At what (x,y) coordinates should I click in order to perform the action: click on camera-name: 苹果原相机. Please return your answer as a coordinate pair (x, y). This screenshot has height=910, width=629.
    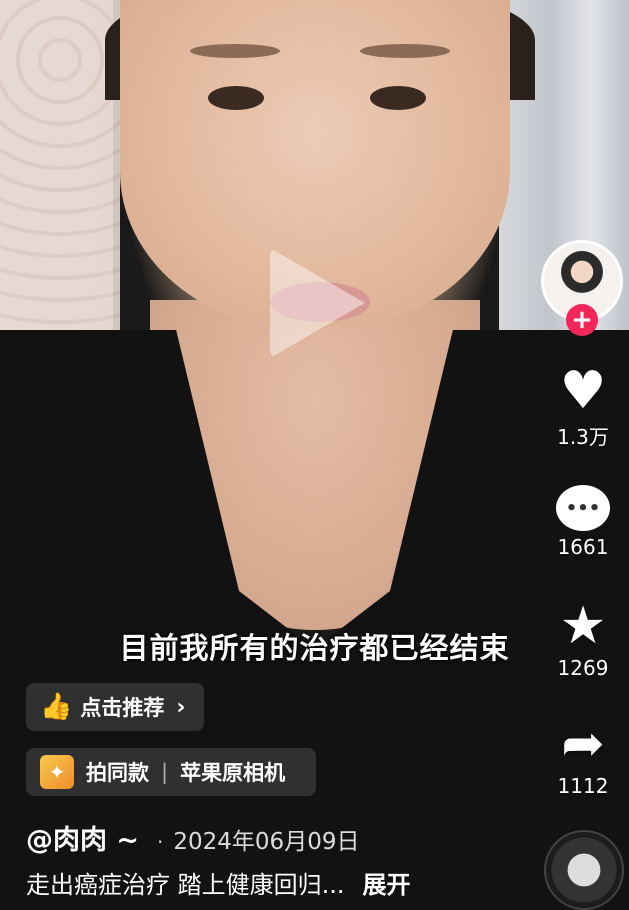
    Looking at the image, I should click on (233, 773).